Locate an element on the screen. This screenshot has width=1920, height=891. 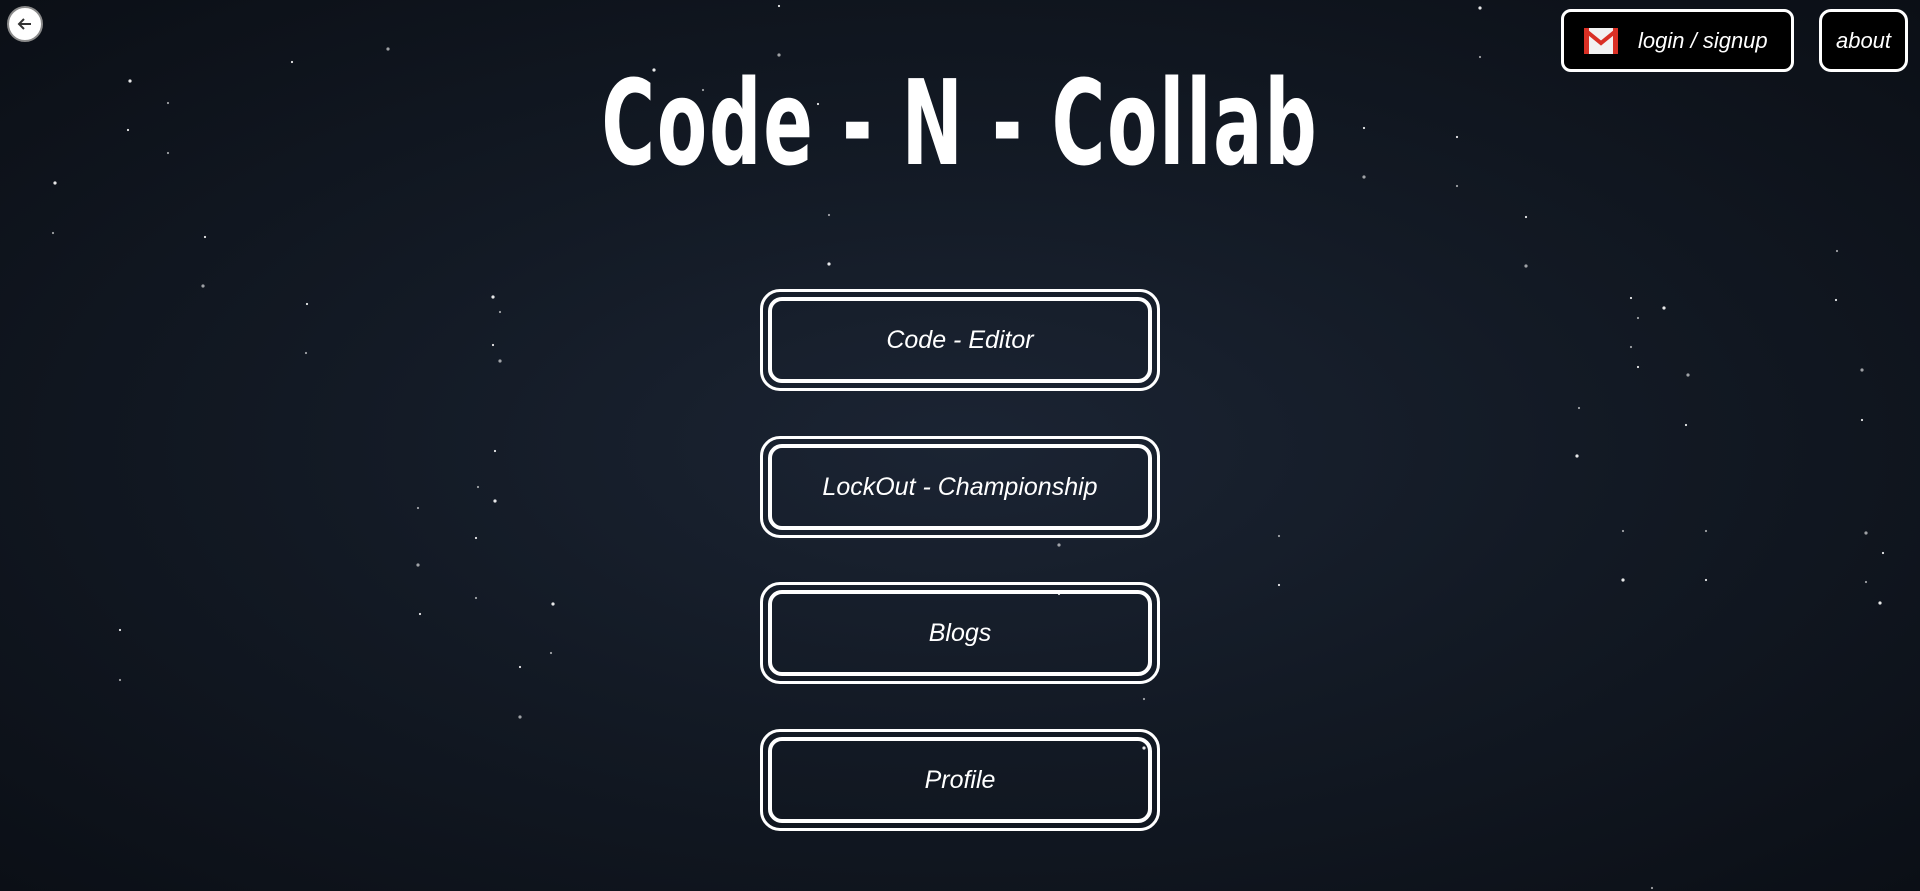
gmail-icon is located at coordinates (1601, 40).